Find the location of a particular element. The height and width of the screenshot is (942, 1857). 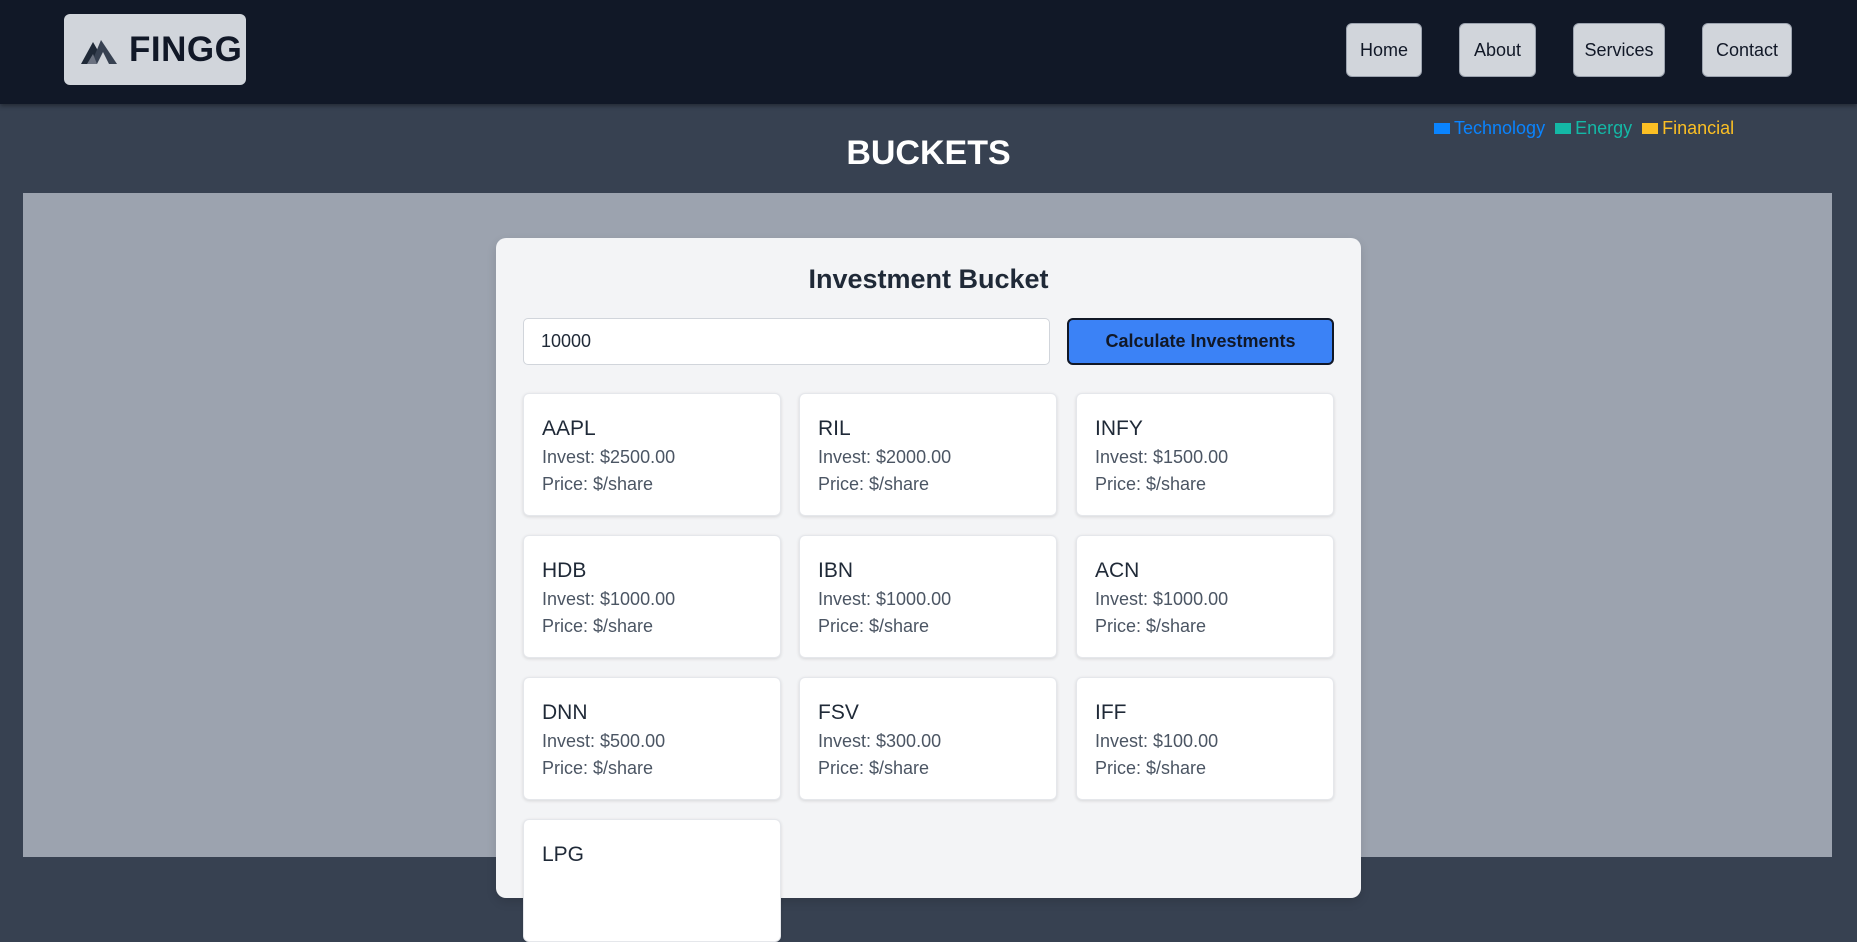

stock-invest: Invest: $300.00 is located at coordinates (880, 741).